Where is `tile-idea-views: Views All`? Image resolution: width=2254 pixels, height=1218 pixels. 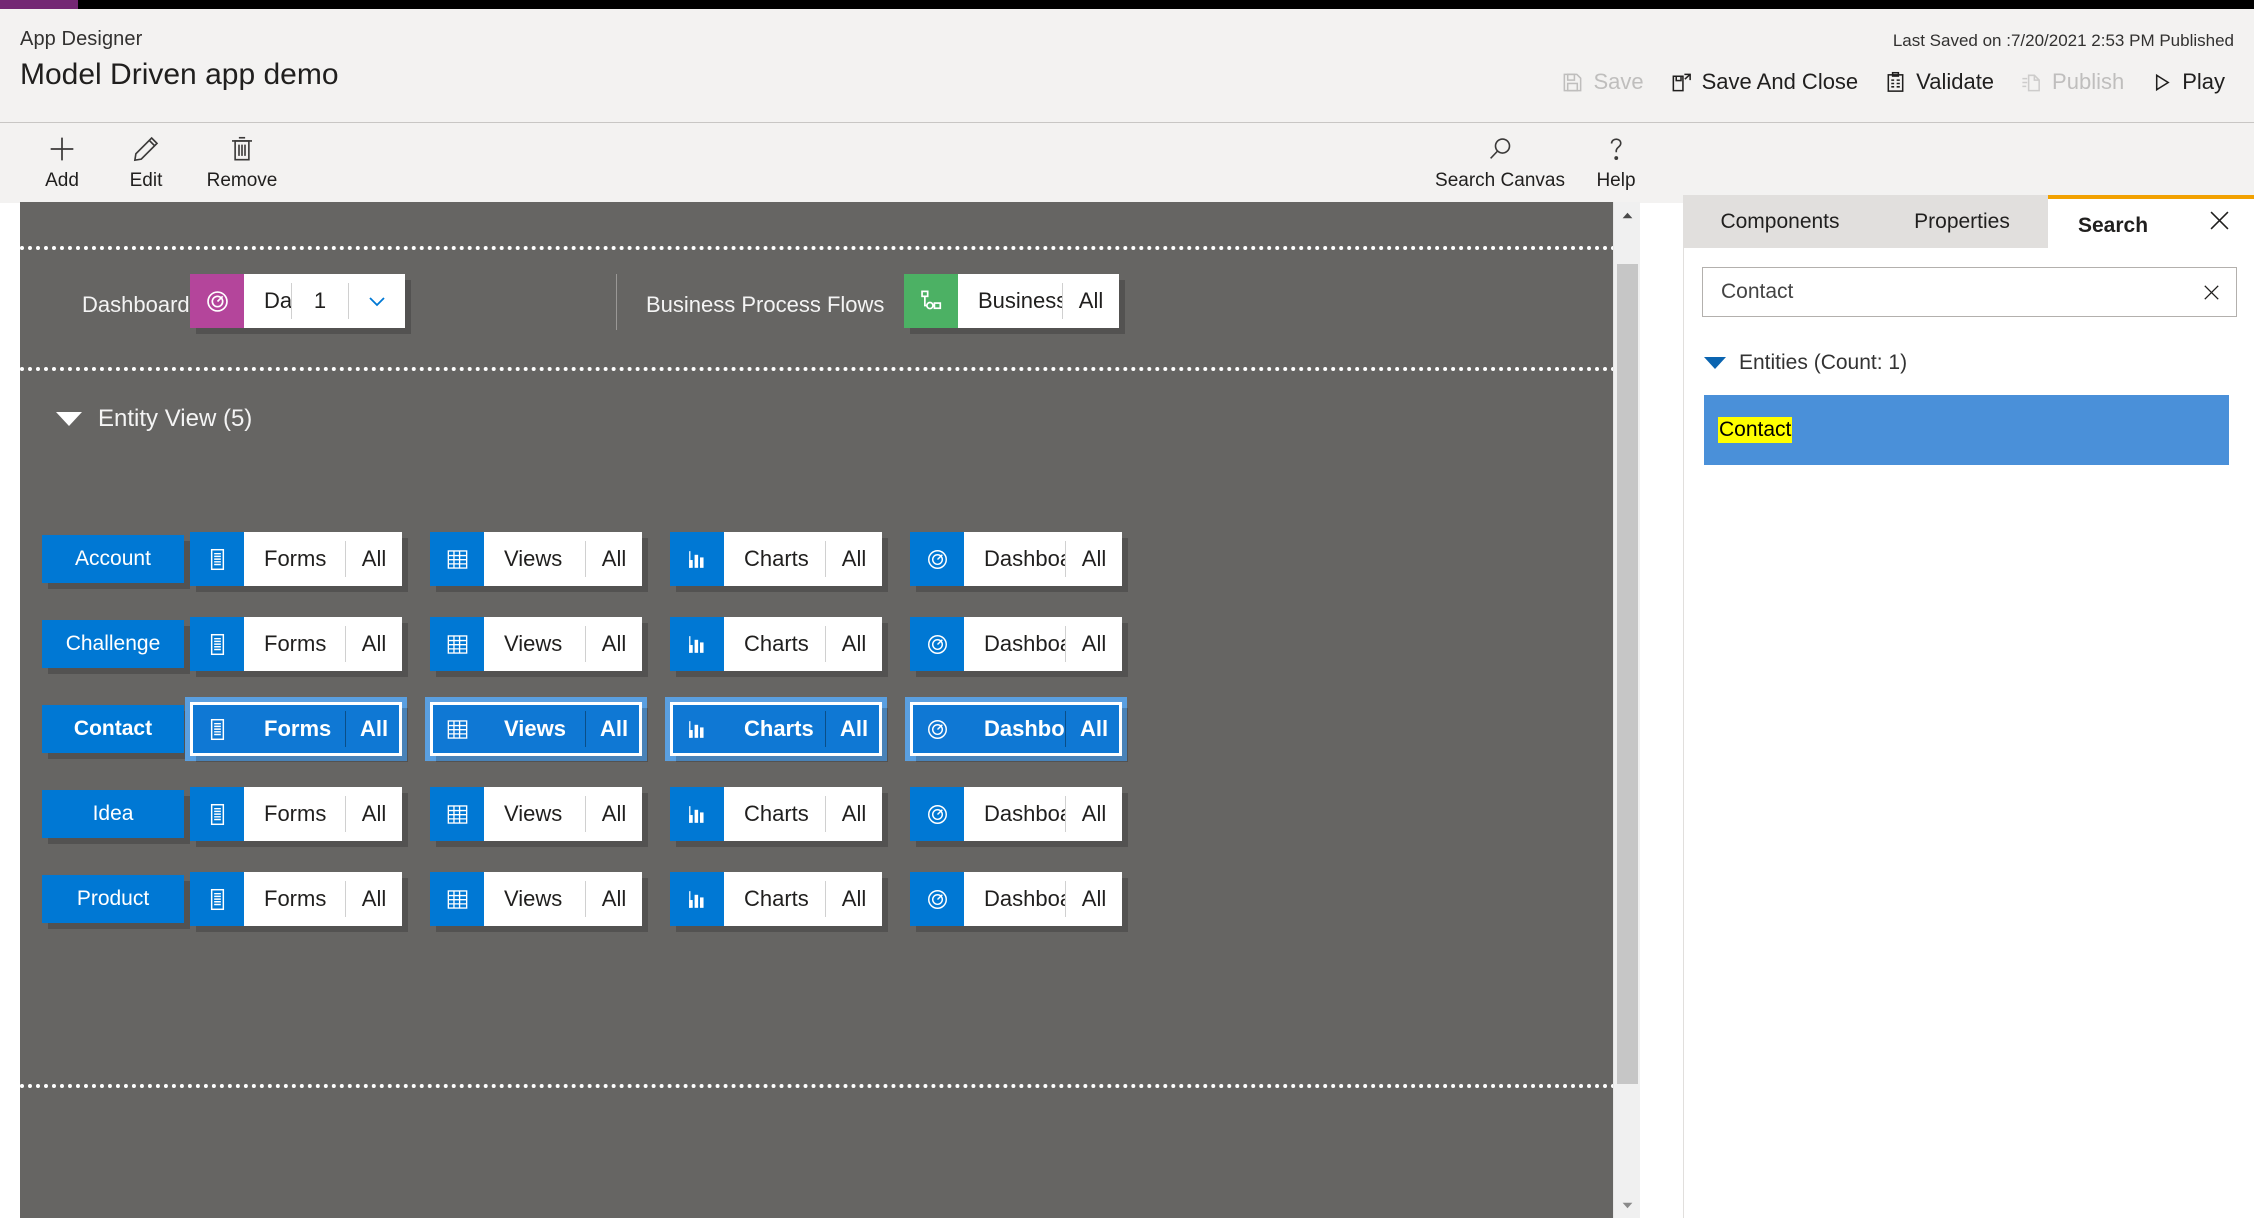 tile-idea-views: Views All is located at coordinates (536, 814).